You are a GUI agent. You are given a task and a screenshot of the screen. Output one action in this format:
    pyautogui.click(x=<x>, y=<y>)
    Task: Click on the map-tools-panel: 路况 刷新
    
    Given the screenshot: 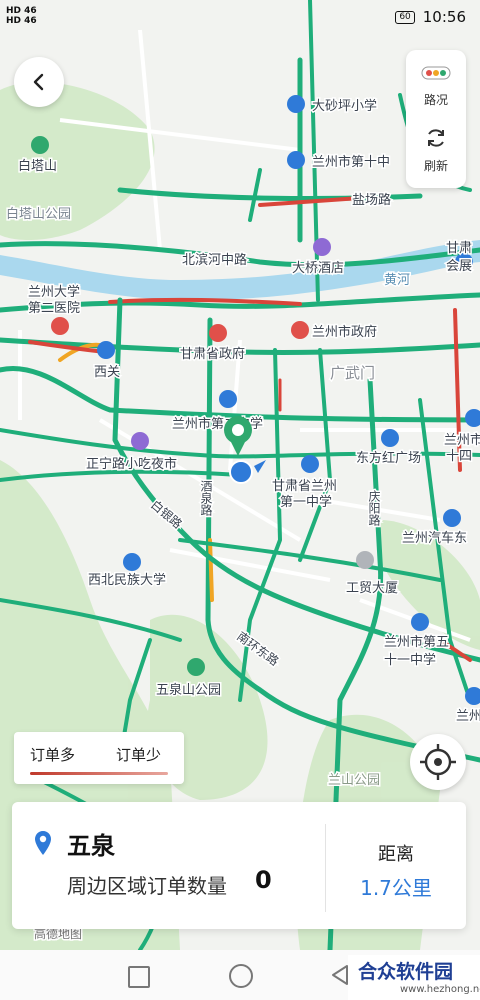 What is the action you would take?
    pyautogui.click(x=436, y=119)
    